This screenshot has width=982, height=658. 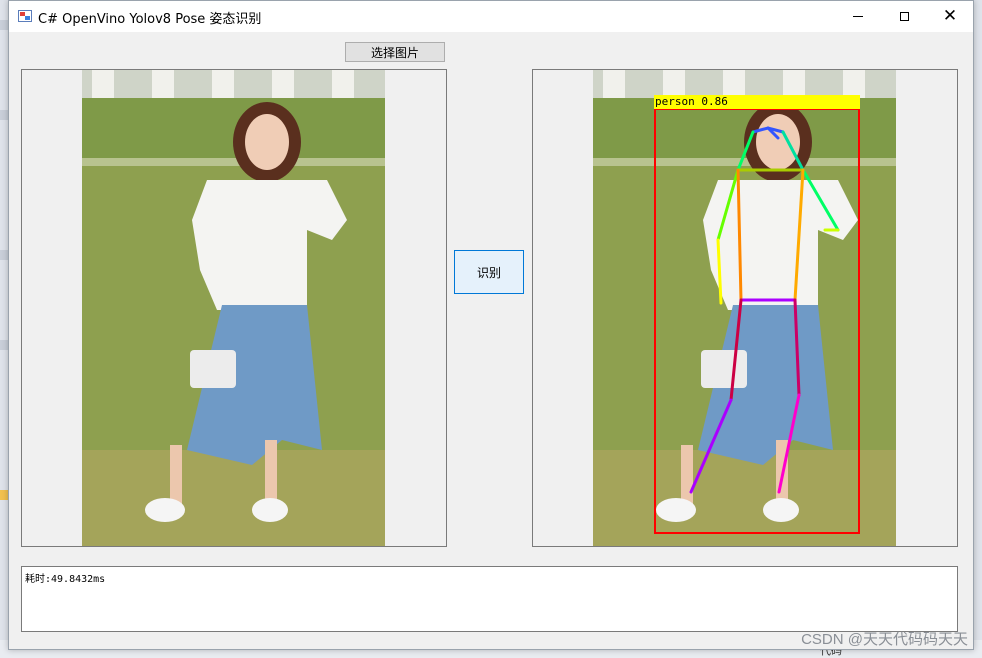 I want to click on maximize-icon, so click(x=904, y=16).